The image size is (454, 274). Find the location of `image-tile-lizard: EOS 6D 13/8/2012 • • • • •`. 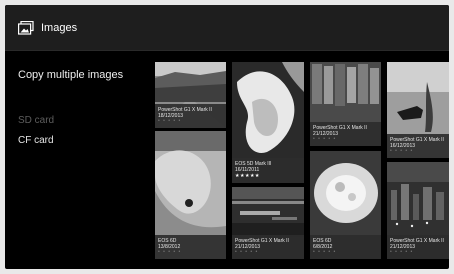

image-tile-lizard: EOS 6D 13/8/2012 • • • • • is located at coordinates (190, 195).